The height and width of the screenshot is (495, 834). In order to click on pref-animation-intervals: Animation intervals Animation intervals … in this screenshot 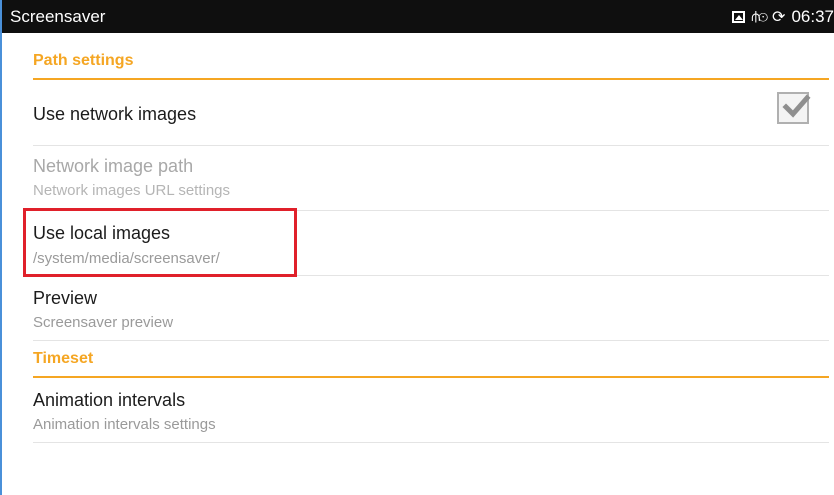, I will do `click(431, 410)`.